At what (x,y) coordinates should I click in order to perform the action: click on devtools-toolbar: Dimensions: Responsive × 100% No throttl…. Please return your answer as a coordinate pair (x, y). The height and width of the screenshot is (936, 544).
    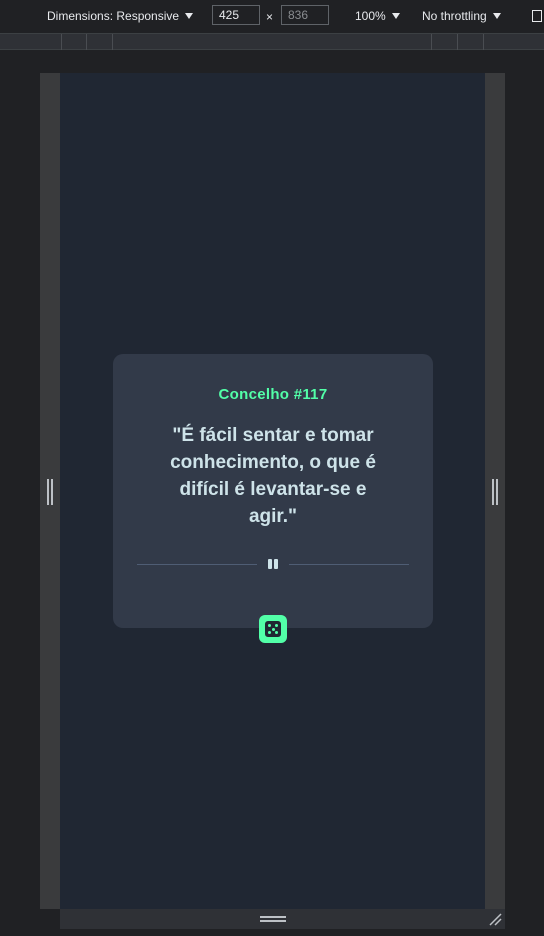
    Looking at the image, I should click on (272, 16).